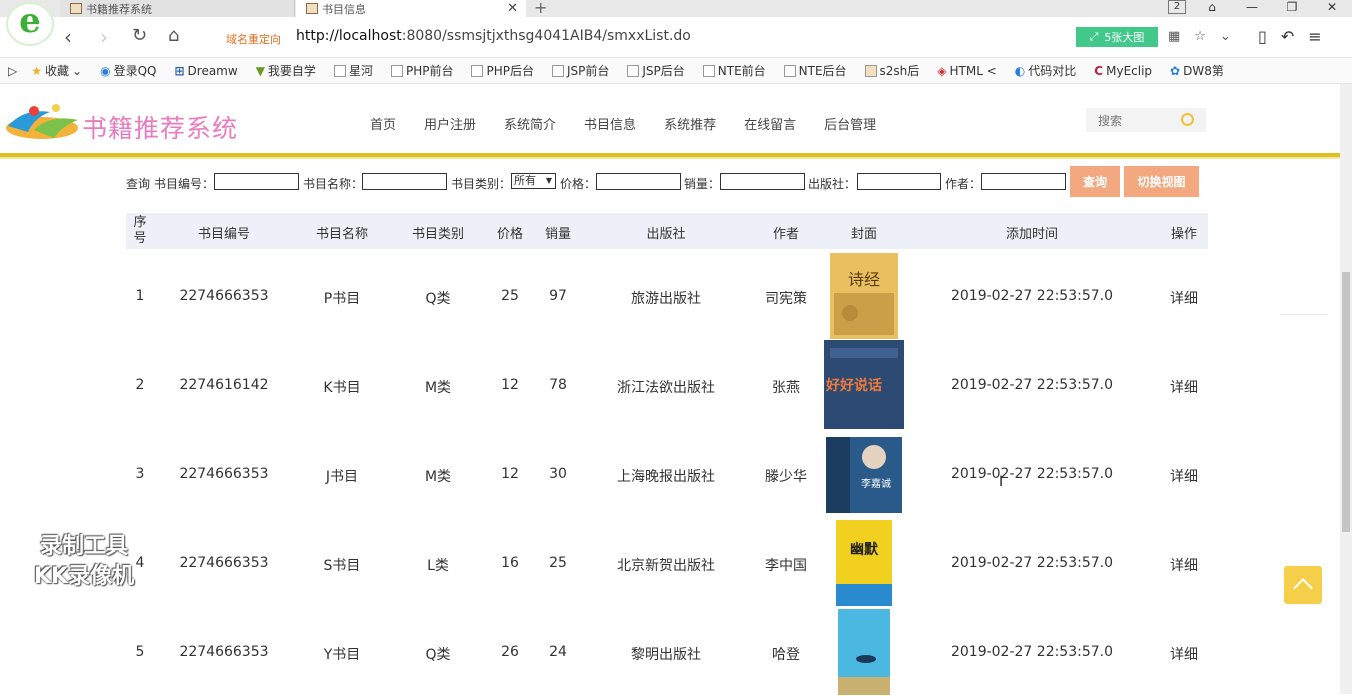 The width and height of the screenshot is (1352, 696). Describe the element at coordinates (1110, 121) in the screenshot. I see `search-placeholder: 搜索` at that location.